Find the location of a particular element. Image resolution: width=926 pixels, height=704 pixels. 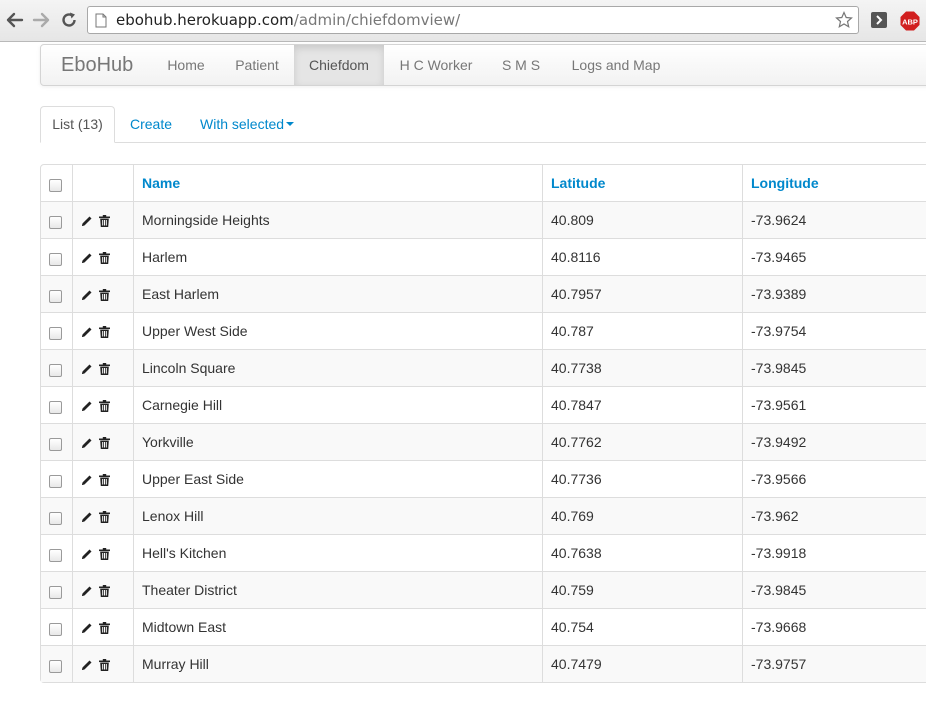

table-row: Yorkville 40.7762 -73.9492 is located at coordinates (483, 441).